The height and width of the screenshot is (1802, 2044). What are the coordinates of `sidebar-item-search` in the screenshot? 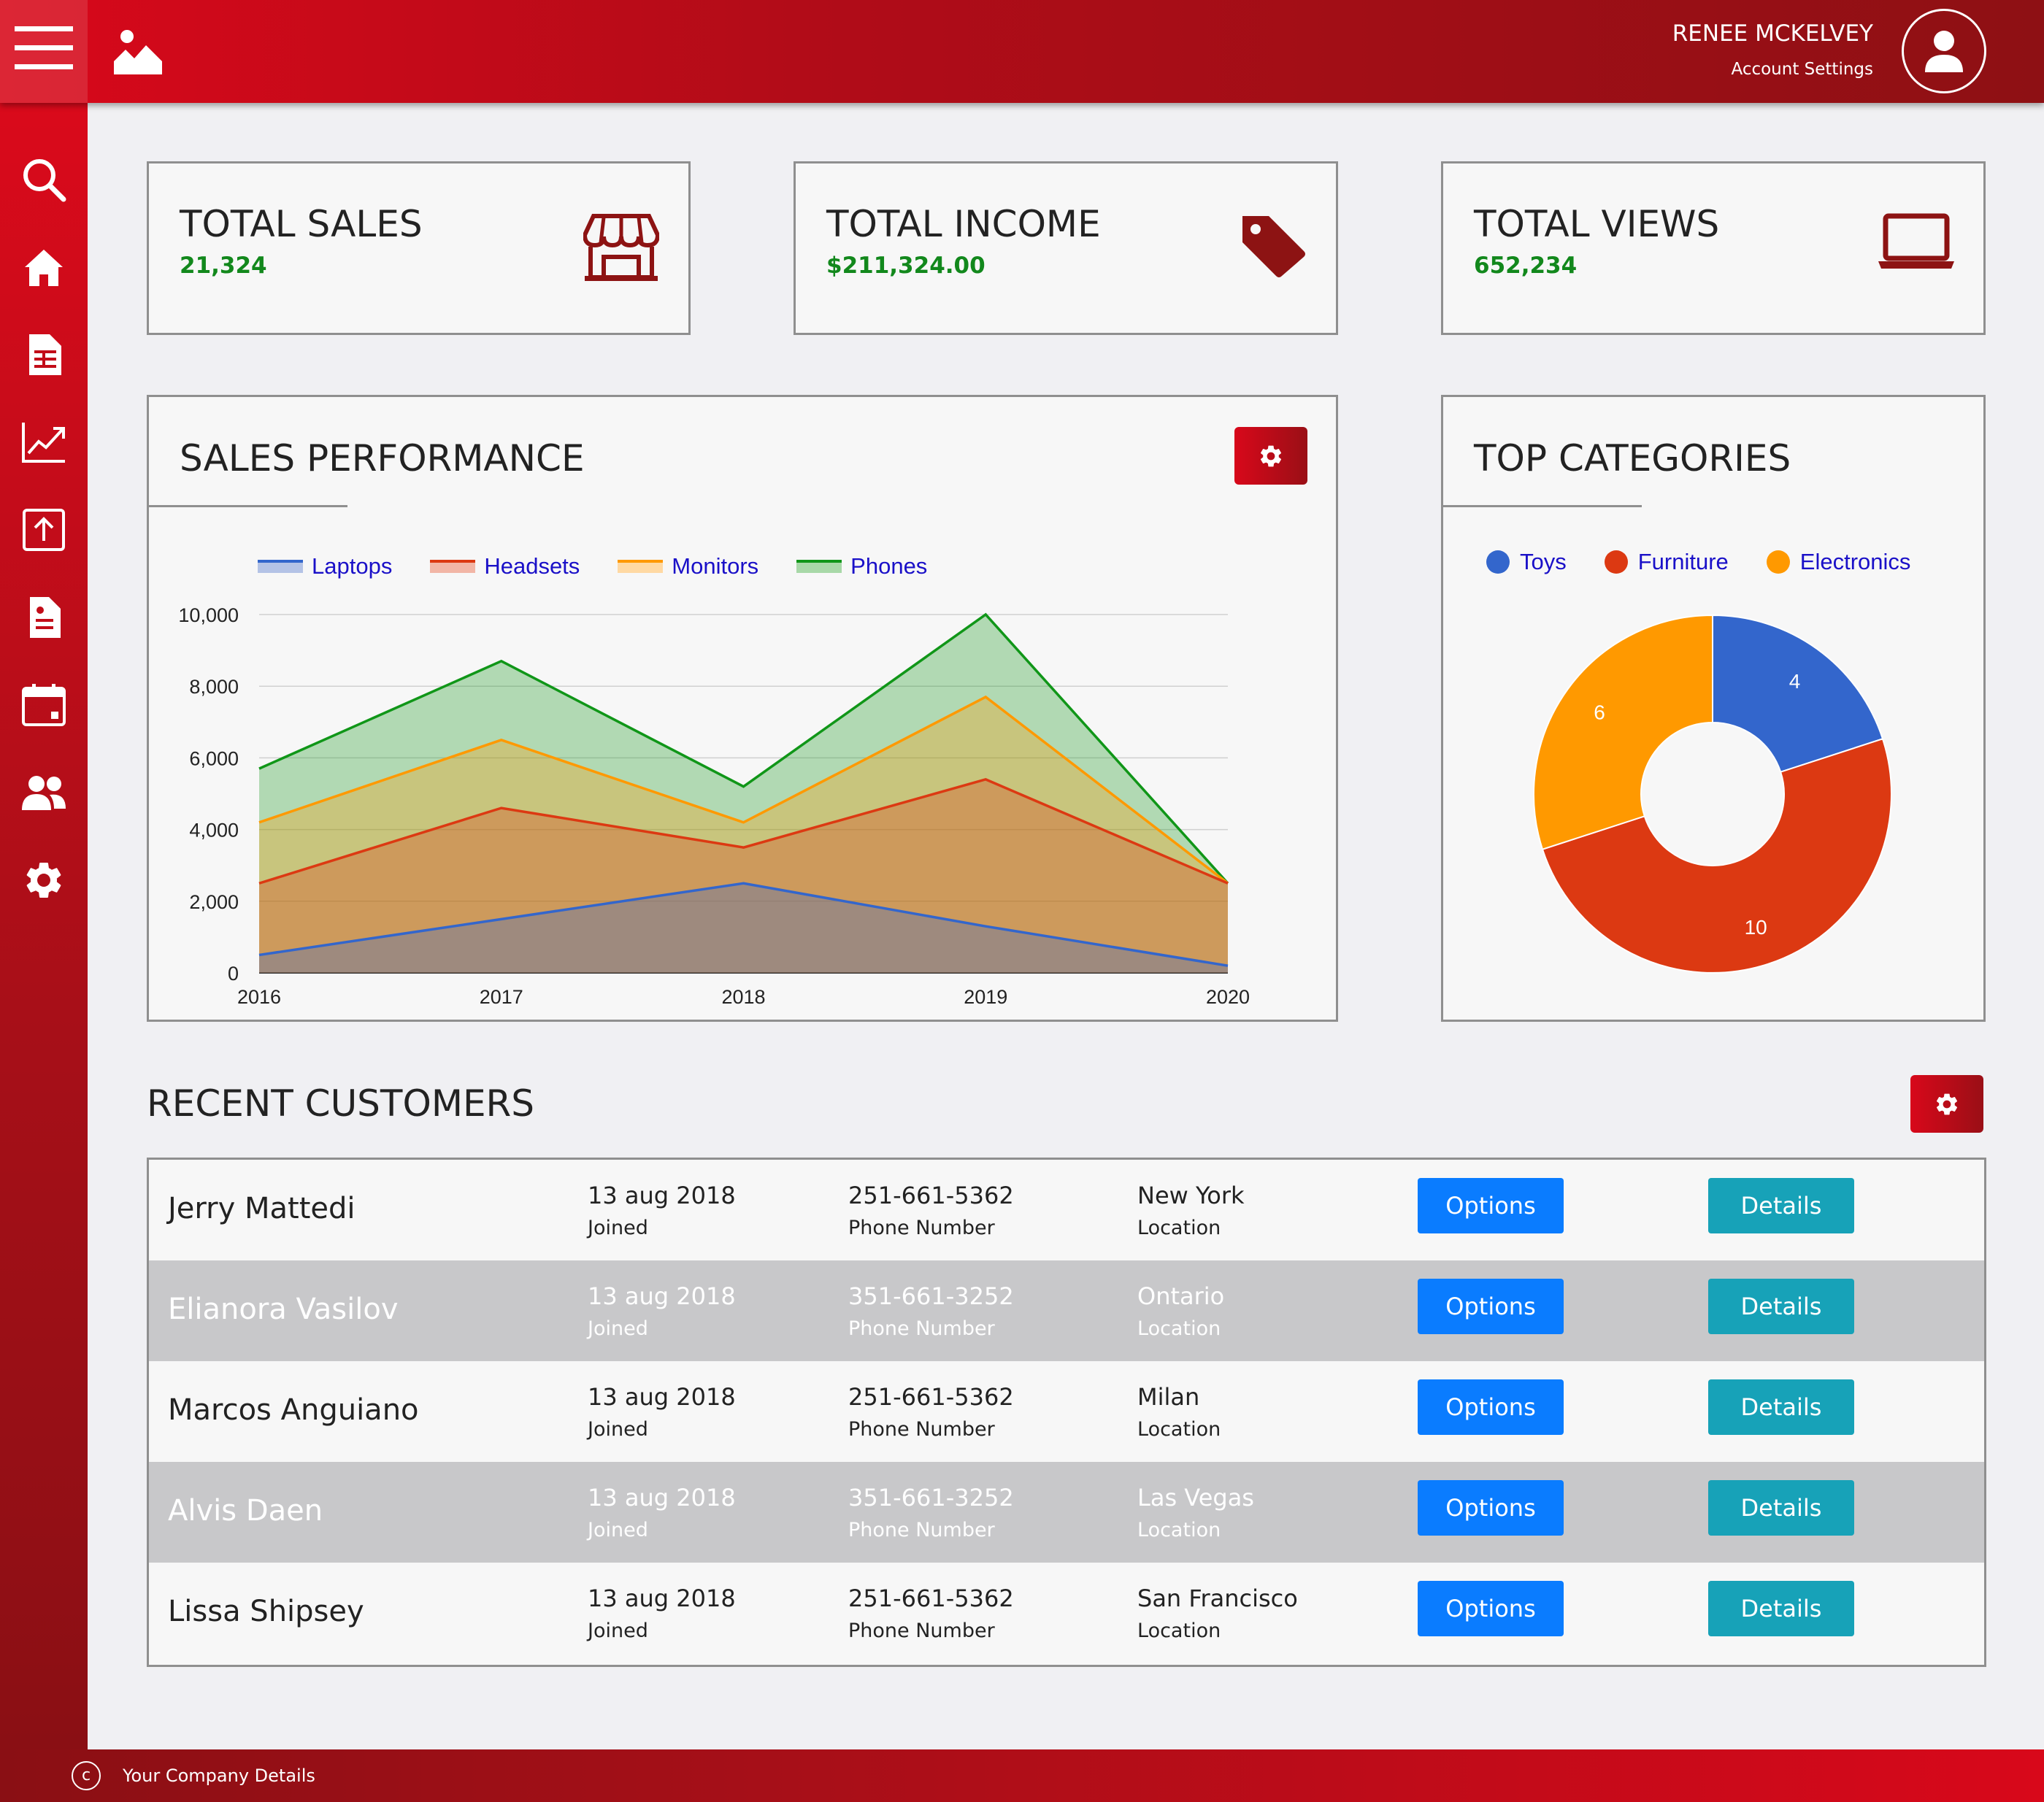 It's located at (44, 180).